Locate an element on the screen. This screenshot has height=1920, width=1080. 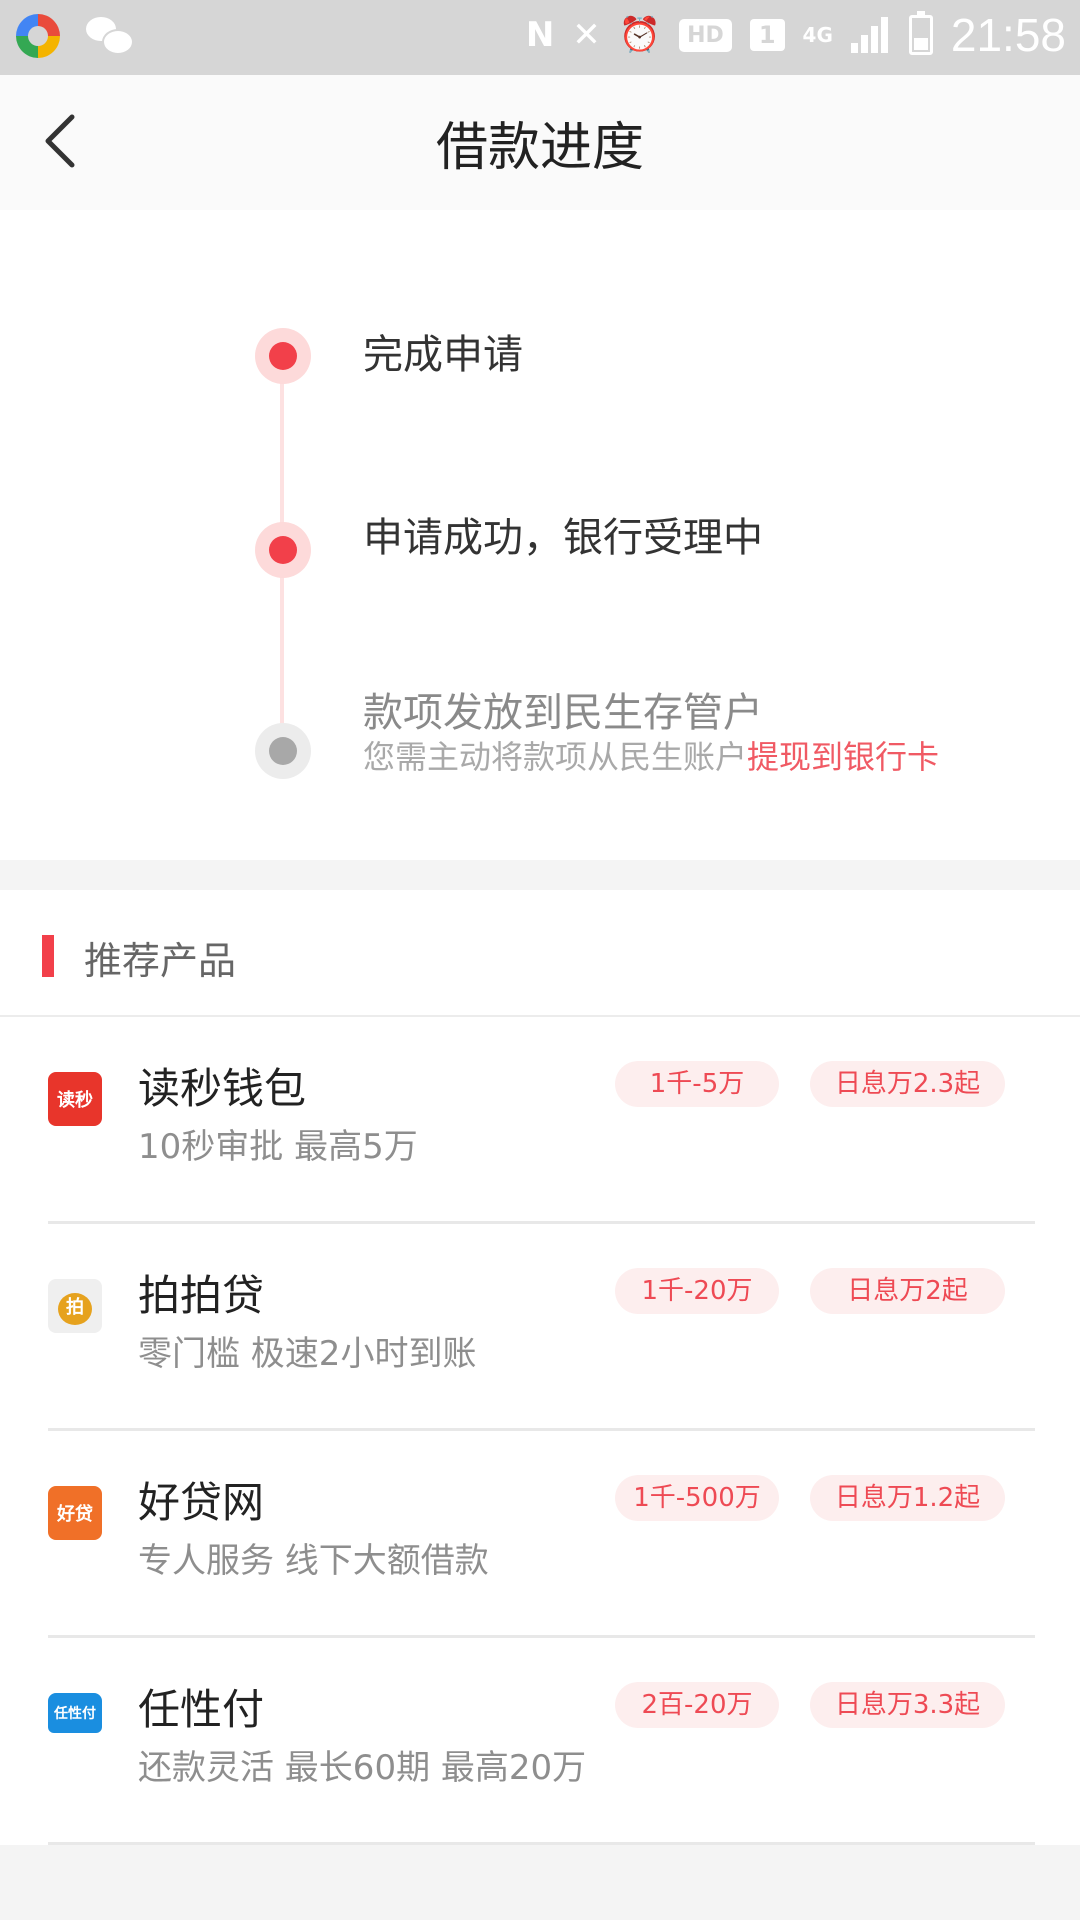
product-item: 读秒 读秒钱包 10秒审批 最高5万 1千-5万 日息万2.3起 is located at coordinates (540, 1120).